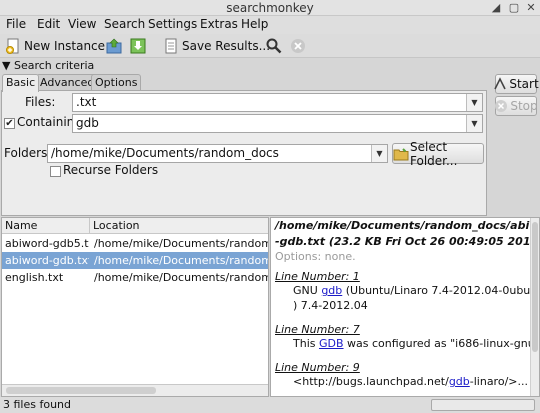 This screenshot has width=540, height=413. I want to click on checkmark-icon: ✔, so click(9, 123).